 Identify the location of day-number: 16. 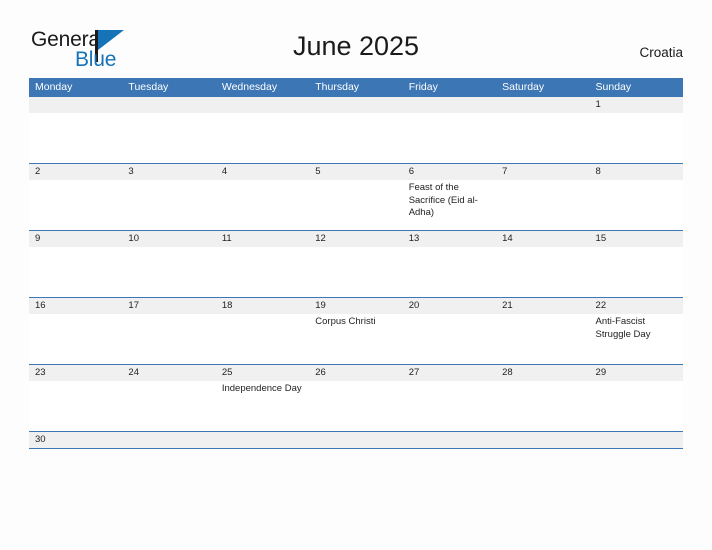
(40, 305).